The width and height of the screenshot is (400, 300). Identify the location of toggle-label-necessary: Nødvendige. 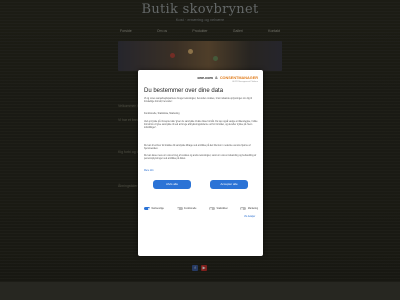
(157, 208).